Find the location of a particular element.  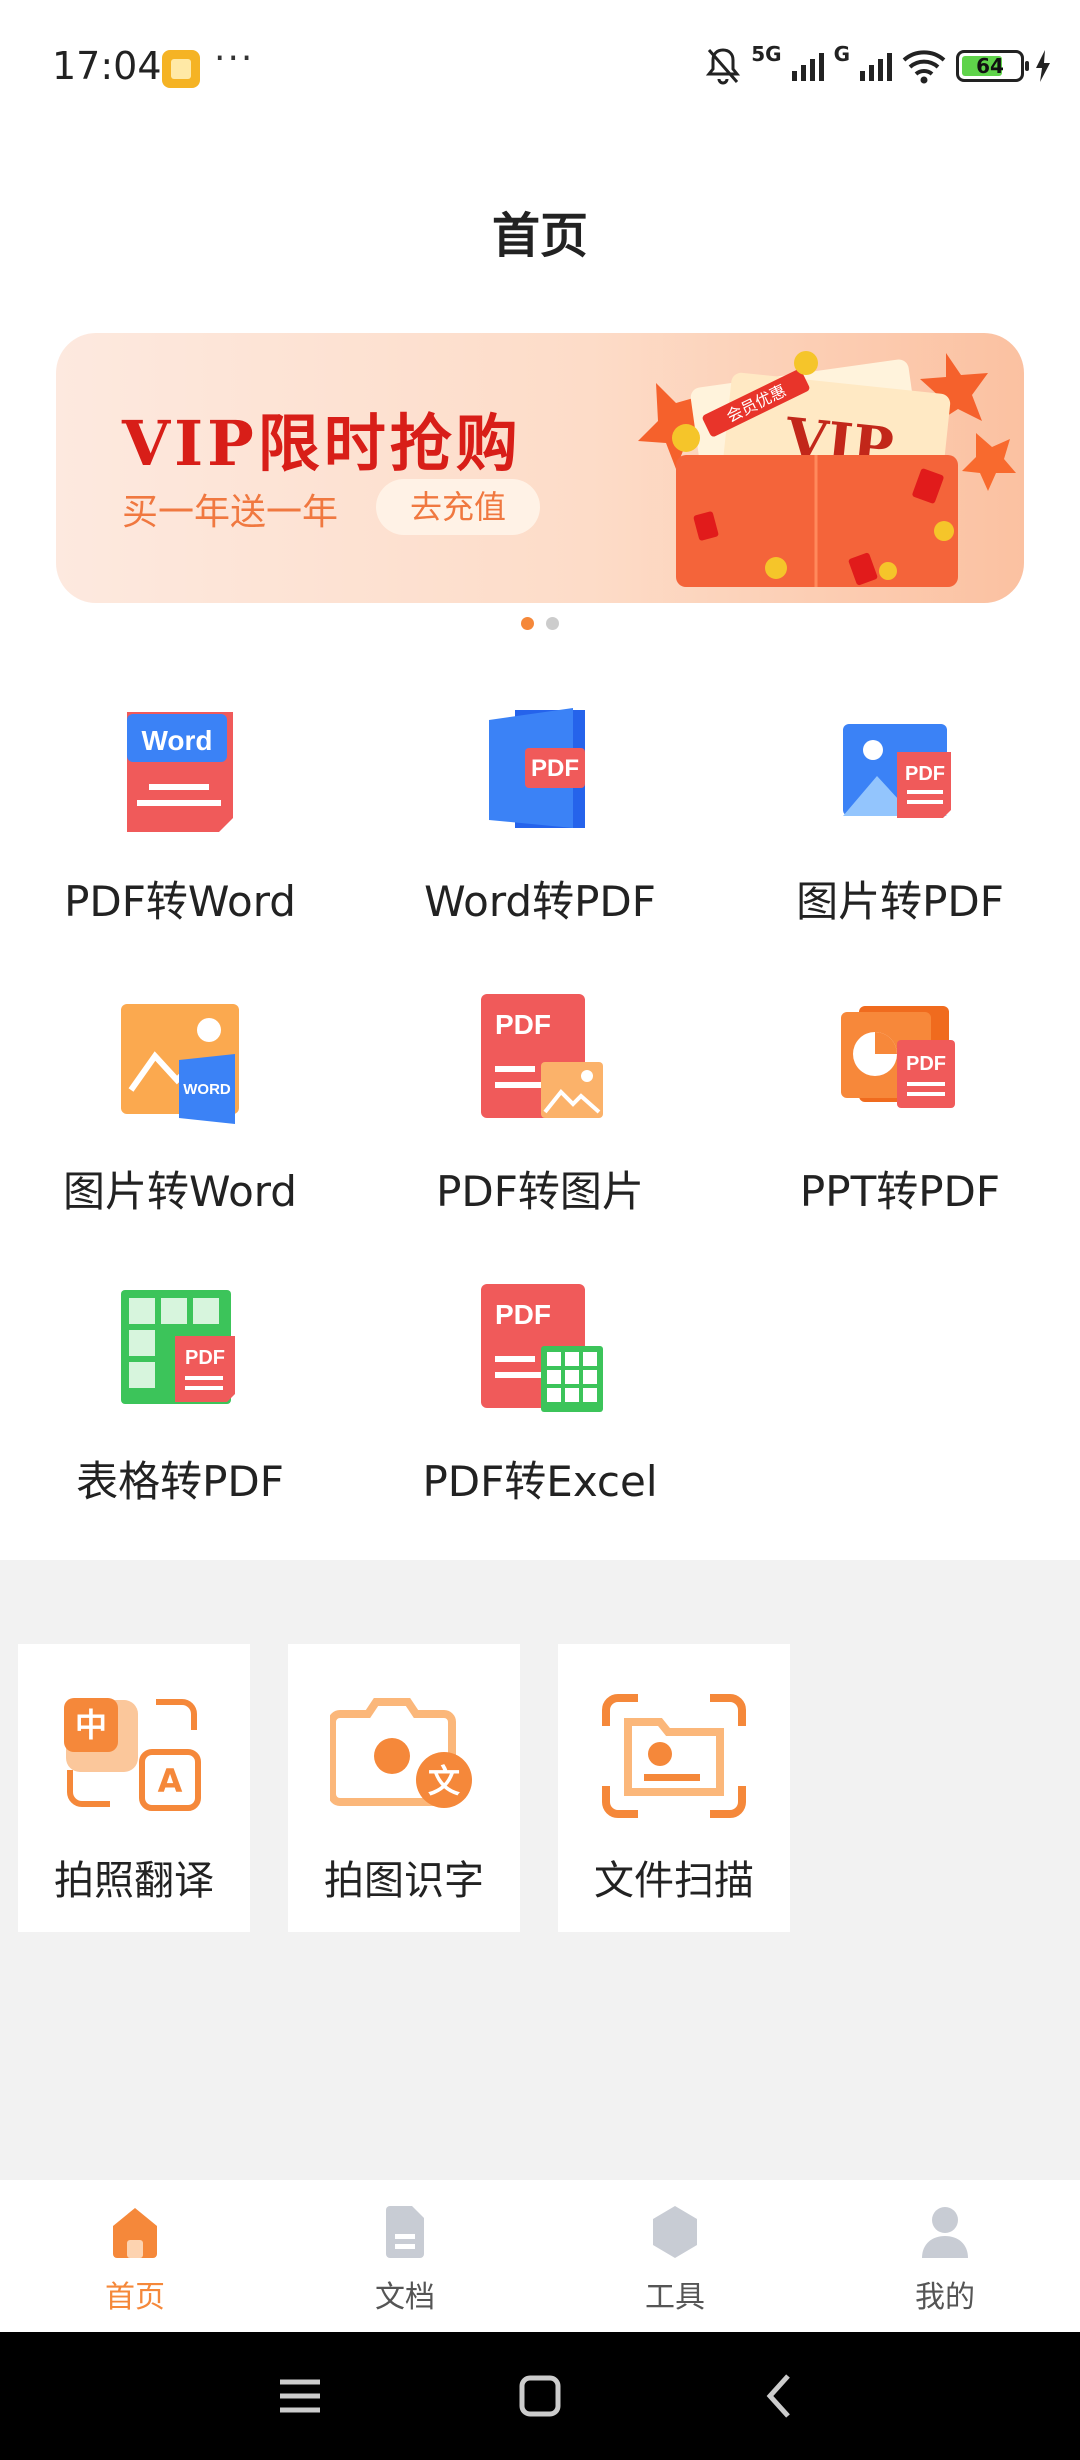

more-notifications-icon: ··· is located at coordinates (234, 58).